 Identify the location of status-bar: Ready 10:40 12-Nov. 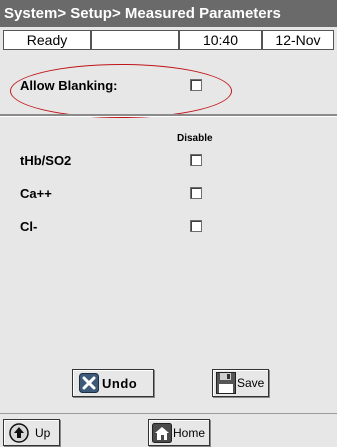
(168, 39).